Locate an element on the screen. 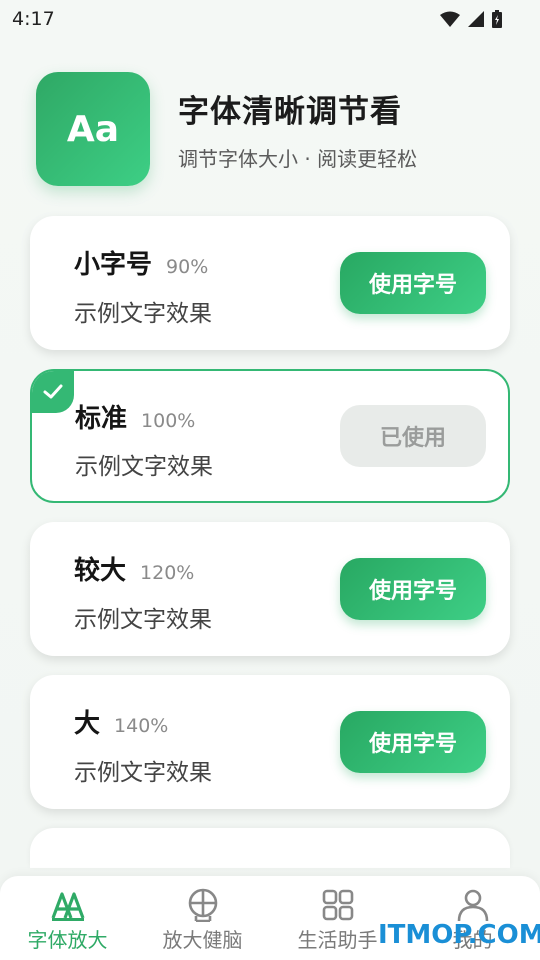 This screenshot has width=540, height=960. check-icon is located at coordinates (53, 392).